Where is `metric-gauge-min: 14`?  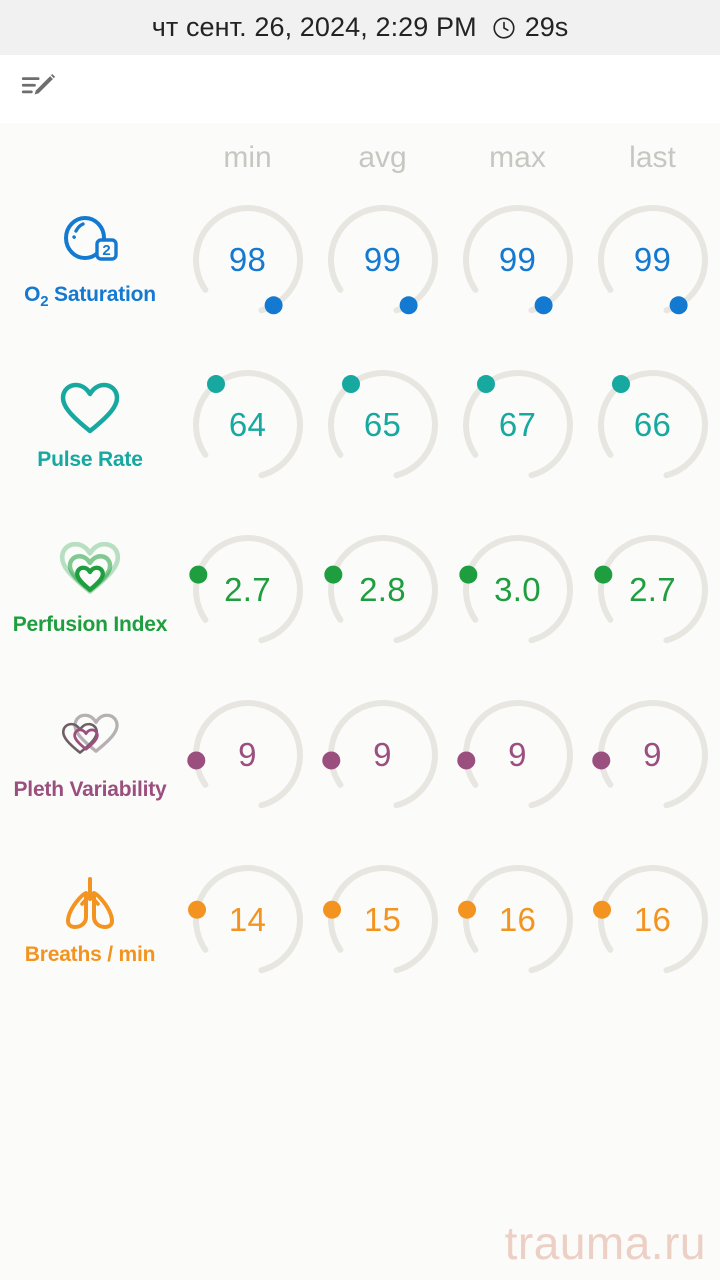 metric-gauge-min: 14 is located at coordinates (247, 916).